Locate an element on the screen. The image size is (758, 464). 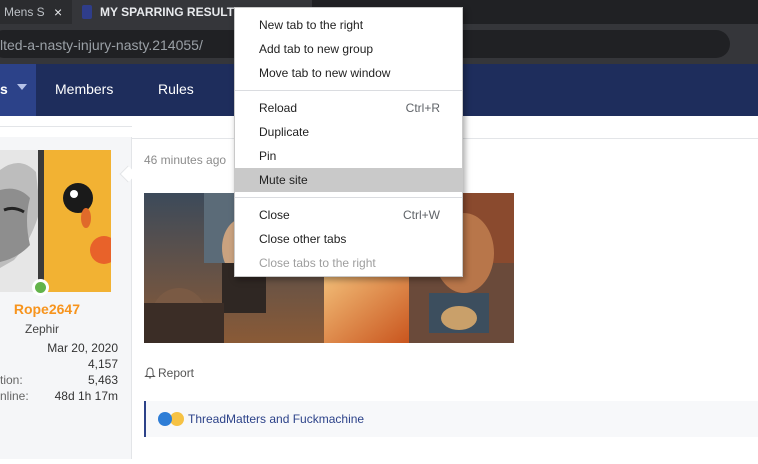
nav-item-label: s is located at coordinates (4, 89).